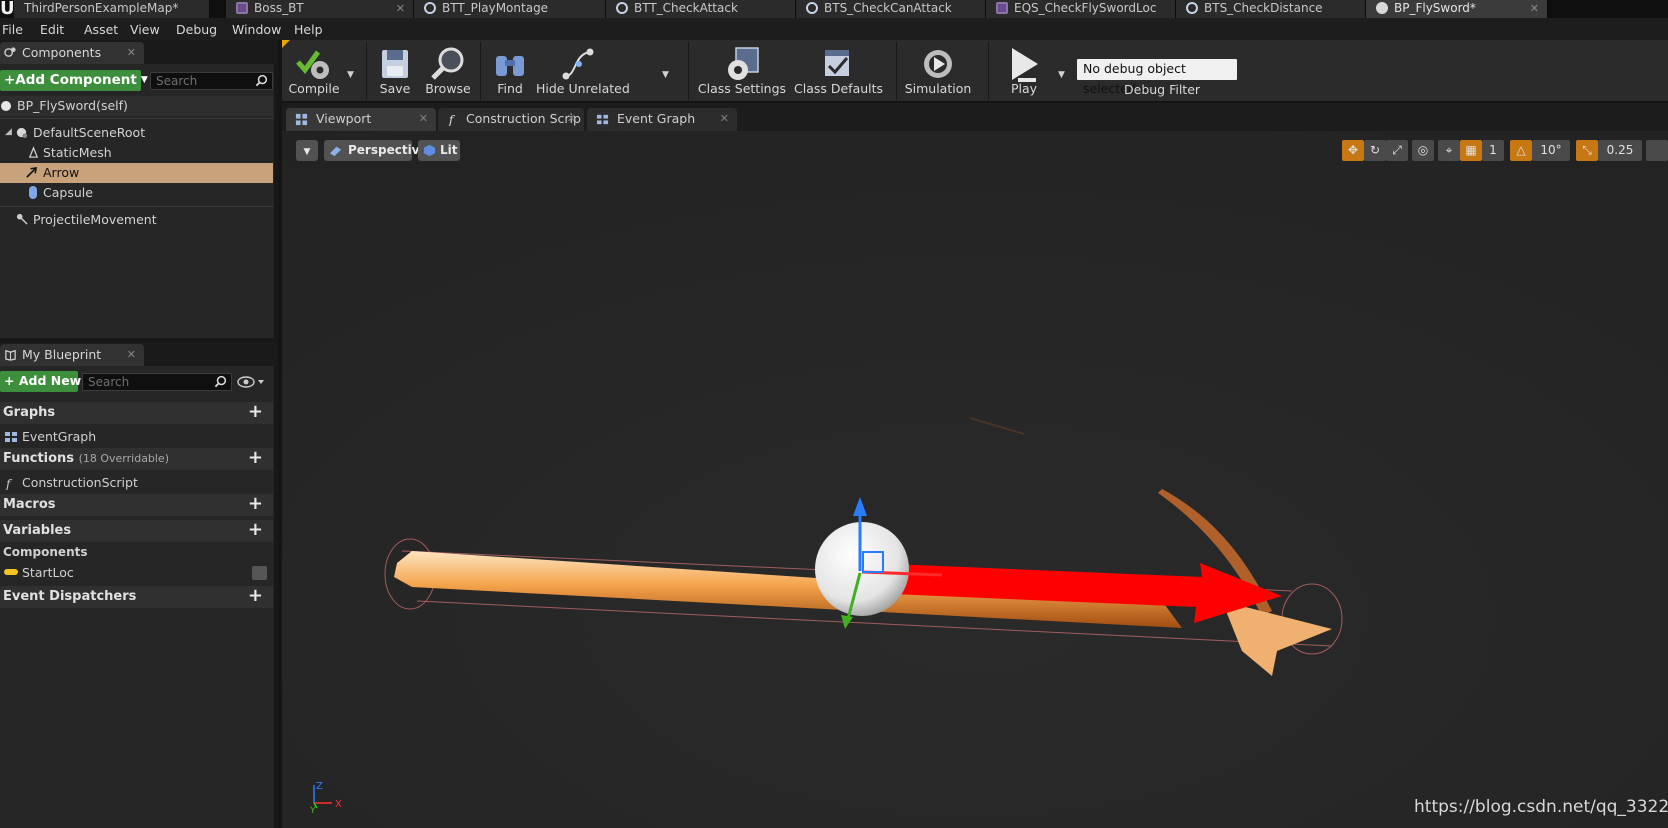  I want to click on translate-mode-icon: ✥, so click(1353, 150).